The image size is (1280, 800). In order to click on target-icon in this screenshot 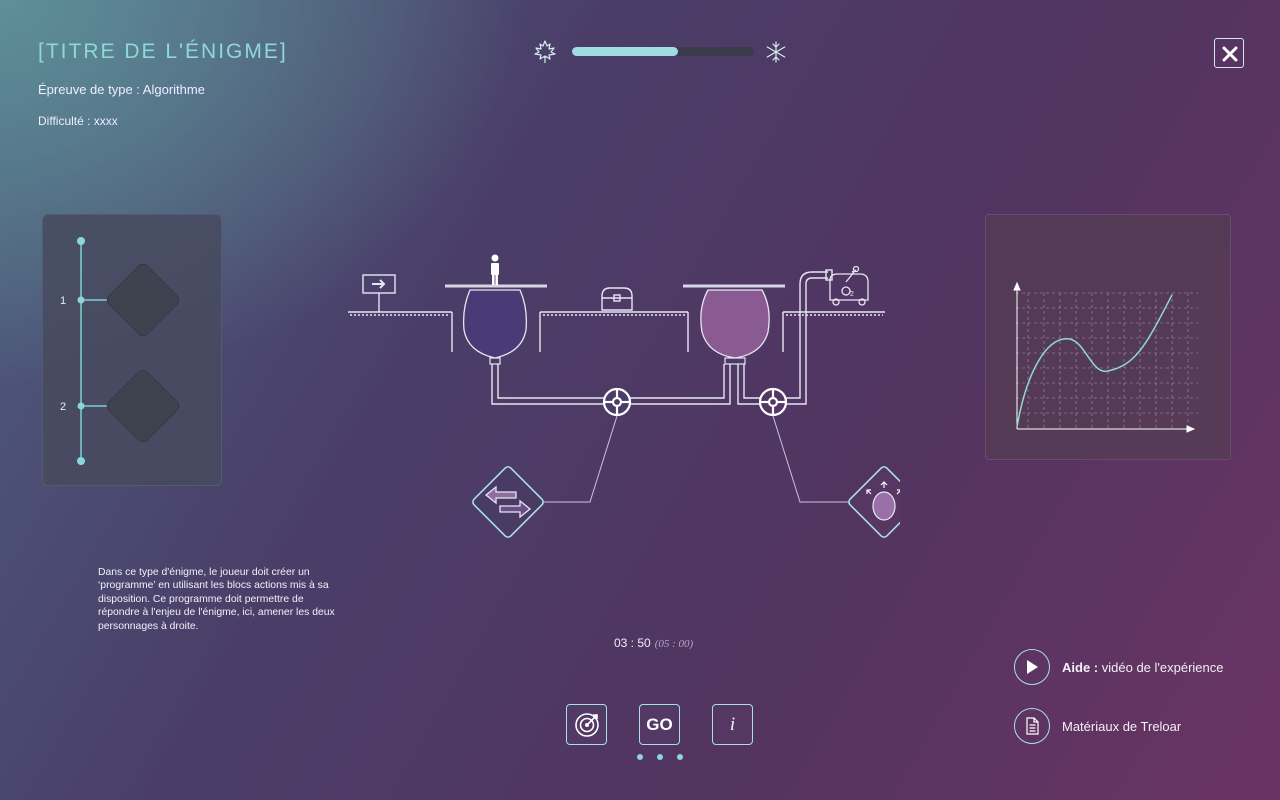, I will do `click(586, 724)`.